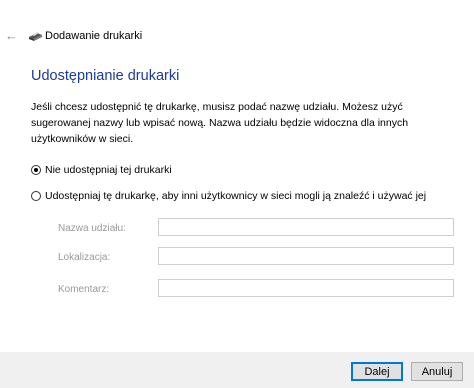  I want to click on share-name-label: Nazwa udziału:, so click(92, 228).